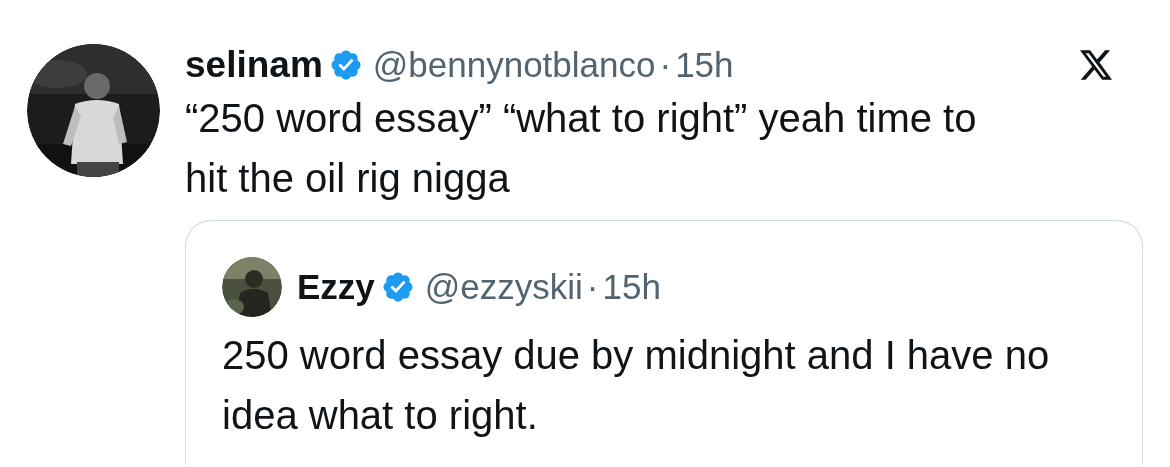  What do you see at coordinates (336, 286) in the screenshot?
I see `display-name: Ezzy` at bounding box center [336, 286].